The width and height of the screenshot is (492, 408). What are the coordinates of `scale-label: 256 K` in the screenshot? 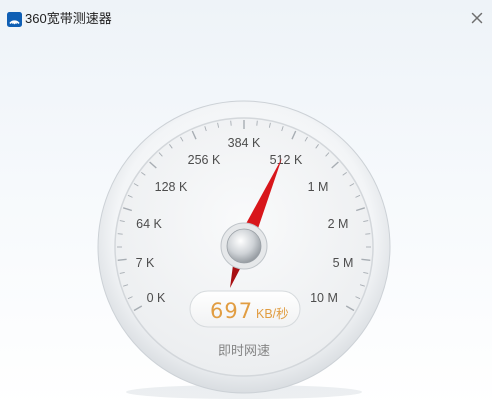 It's located at (204, 160).